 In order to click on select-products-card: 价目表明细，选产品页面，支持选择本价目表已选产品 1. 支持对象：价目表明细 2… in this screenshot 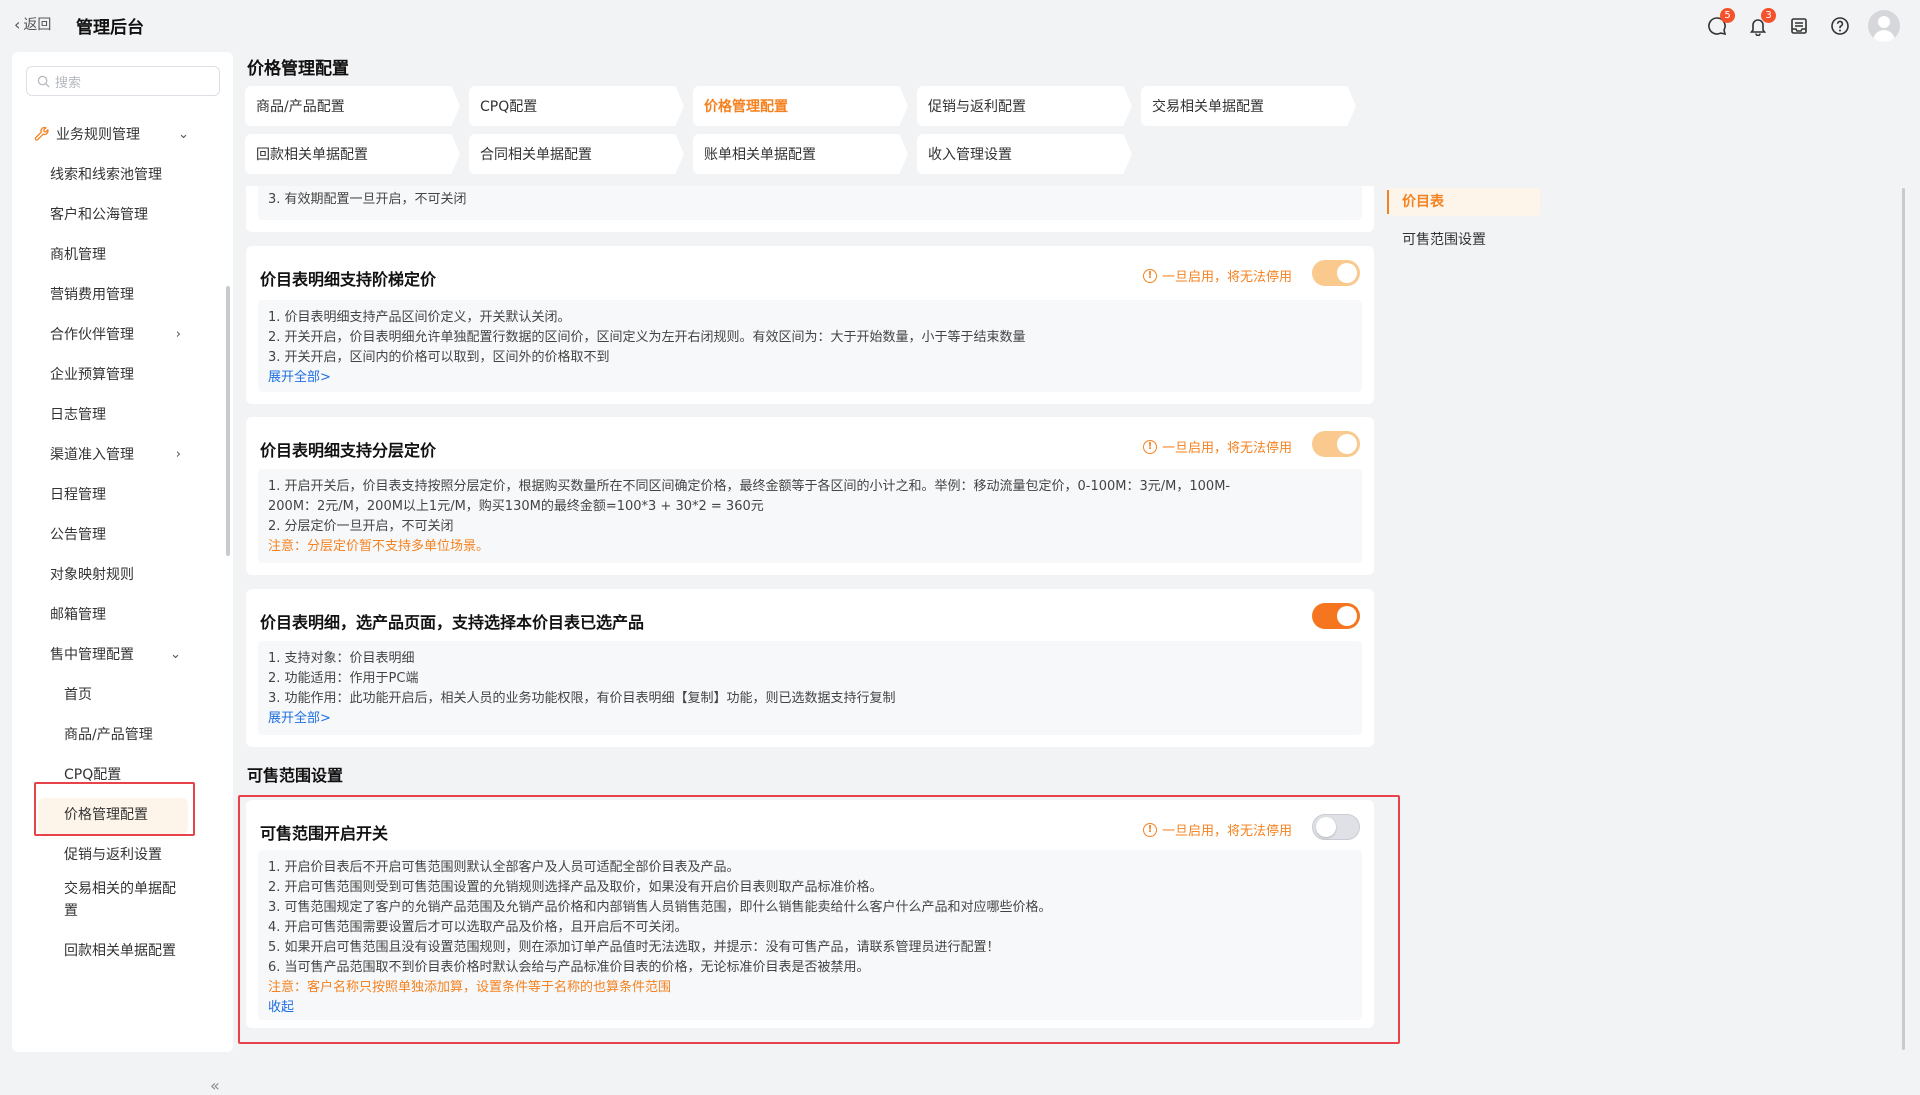, I will do `click(810, 668)`.